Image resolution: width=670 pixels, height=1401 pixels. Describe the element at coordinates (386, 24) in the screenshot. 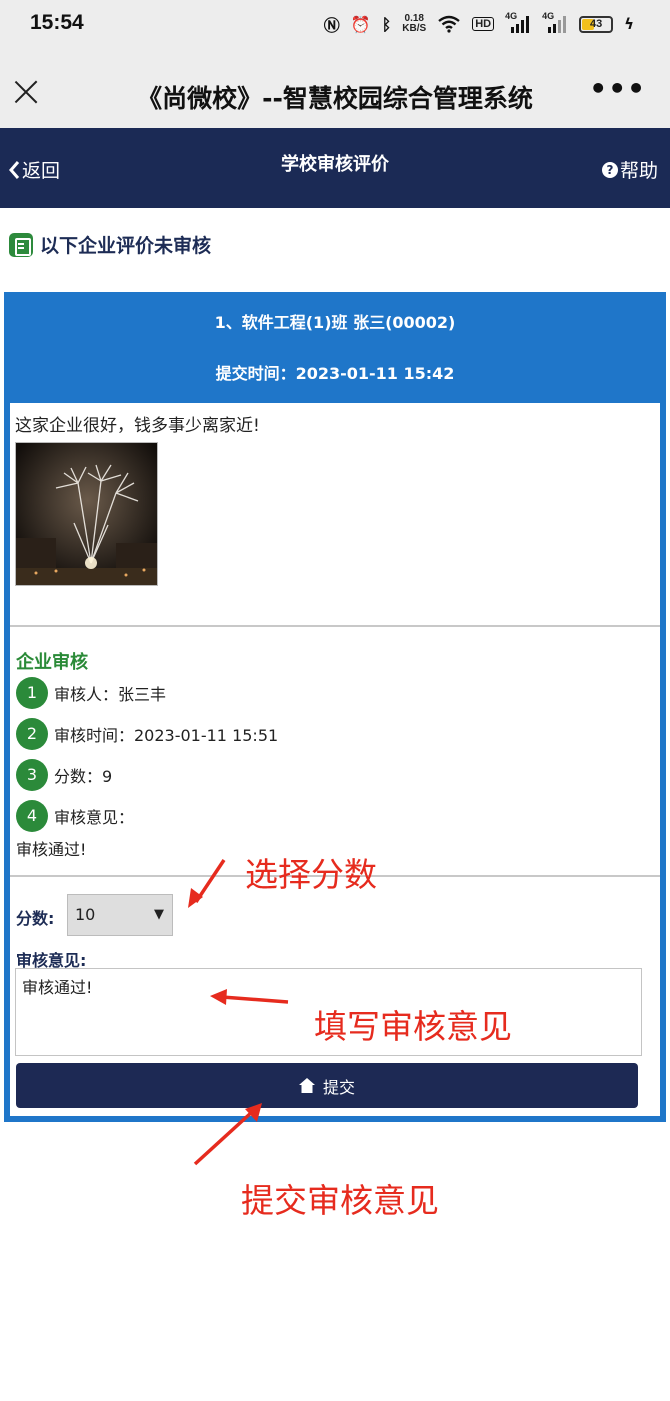

I see `bluetooth-icon: ᛒ` at that location.